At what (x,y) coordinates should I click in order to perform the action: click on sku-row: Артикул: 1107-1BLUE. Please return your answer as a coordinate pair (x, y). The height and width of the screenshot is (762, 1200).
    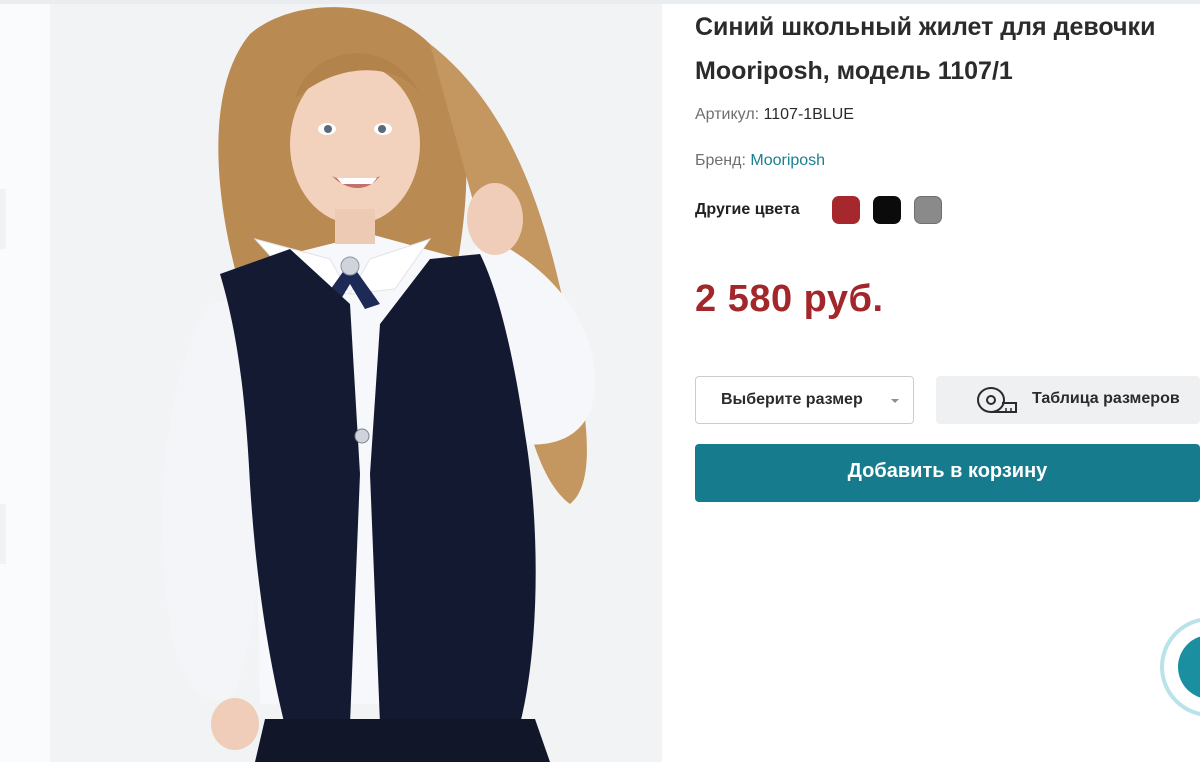
    Looking at the image, I should click on (774, 115).